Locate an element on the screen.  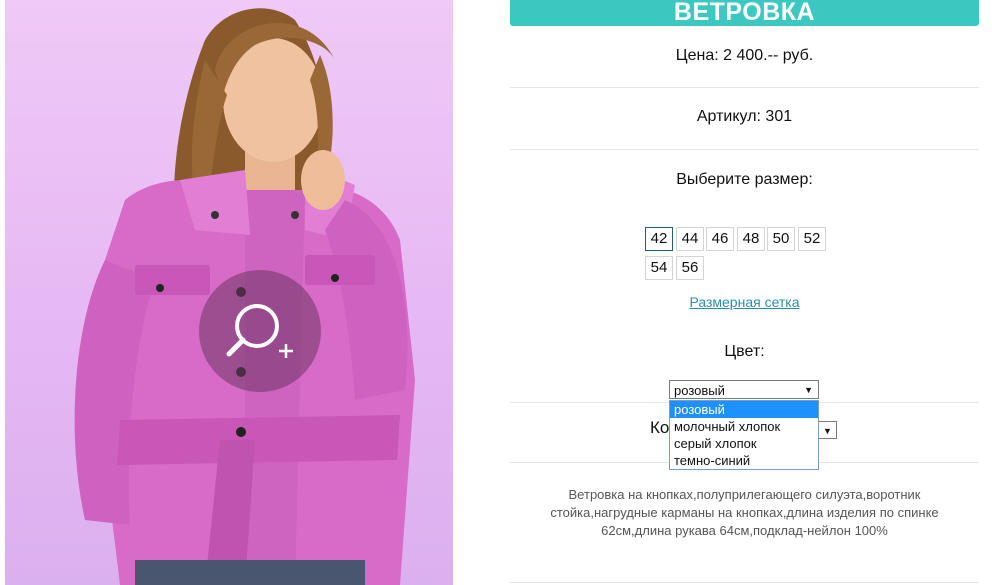
size-option-54: 54 is located at coordinates (659, 268).